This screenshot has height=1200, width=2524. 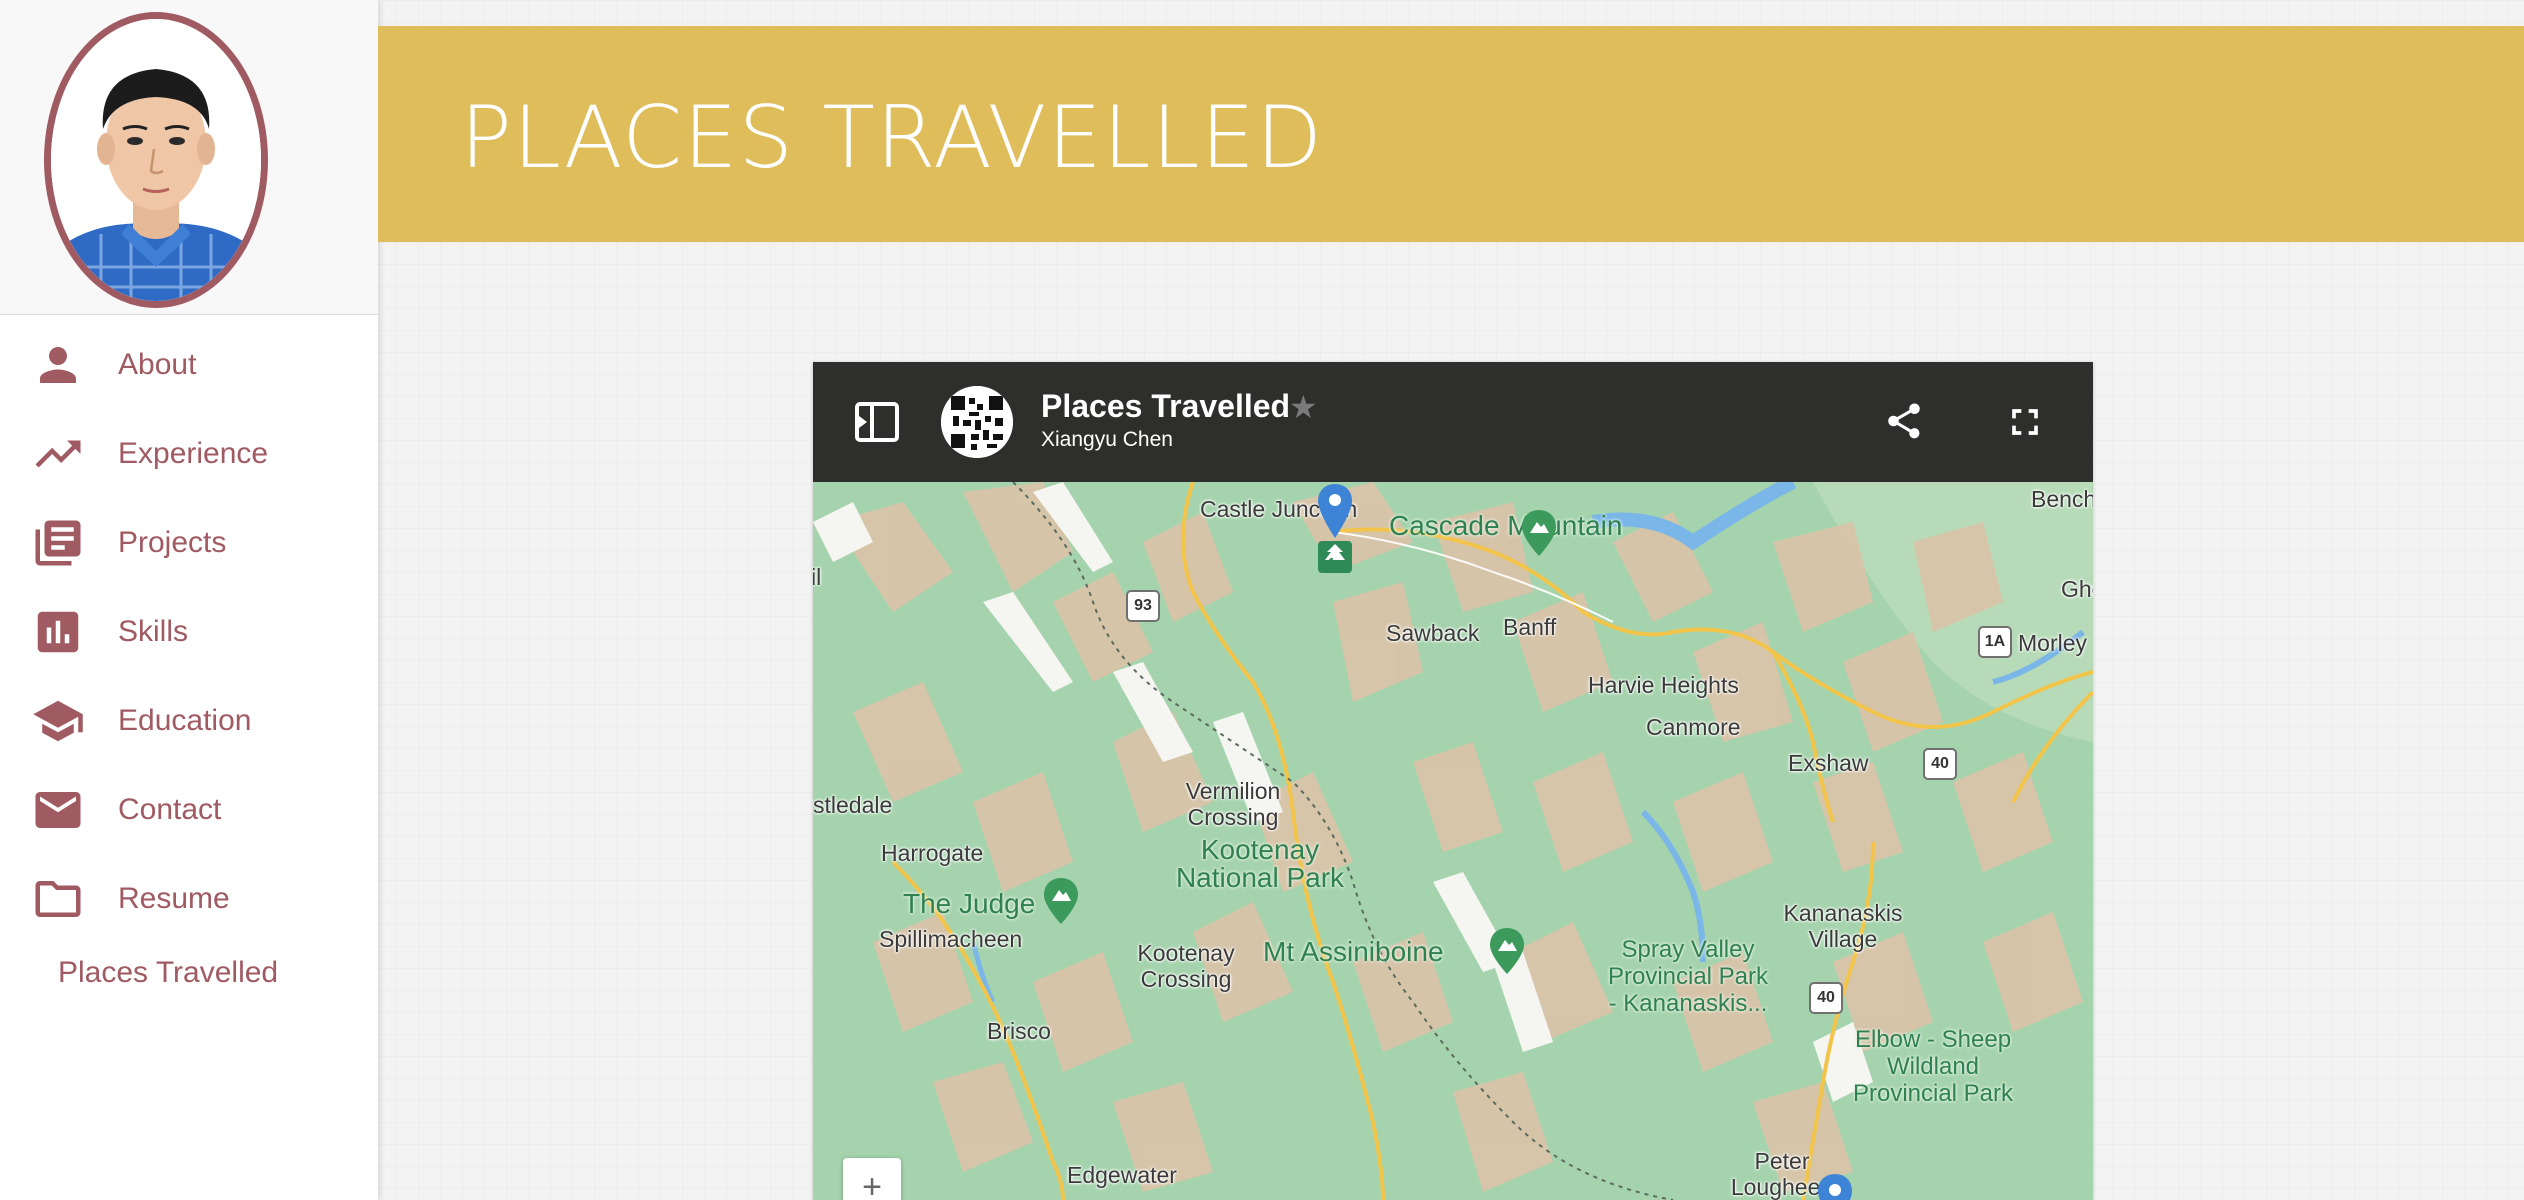 What do you see at coordinates (58, 543) in the screenshot?
I see `library-books-icon` at bounding box center [58, 543].